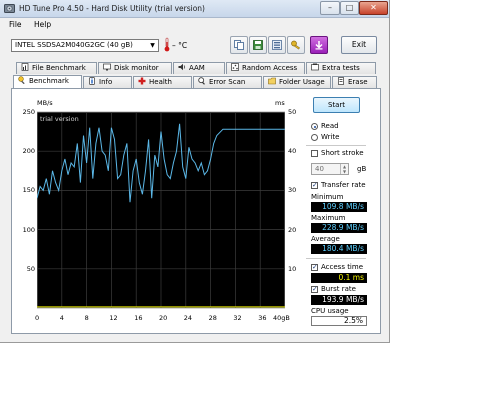  What do you see at coordinates (107, 67) in the screenshot?
I see `disk-monitor-icon` at bounding box center [107, 67].